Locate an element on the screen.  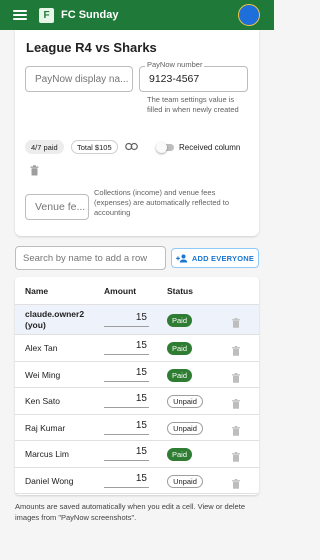
table-header: Name Amount Status is located at coordinates (137, 291).